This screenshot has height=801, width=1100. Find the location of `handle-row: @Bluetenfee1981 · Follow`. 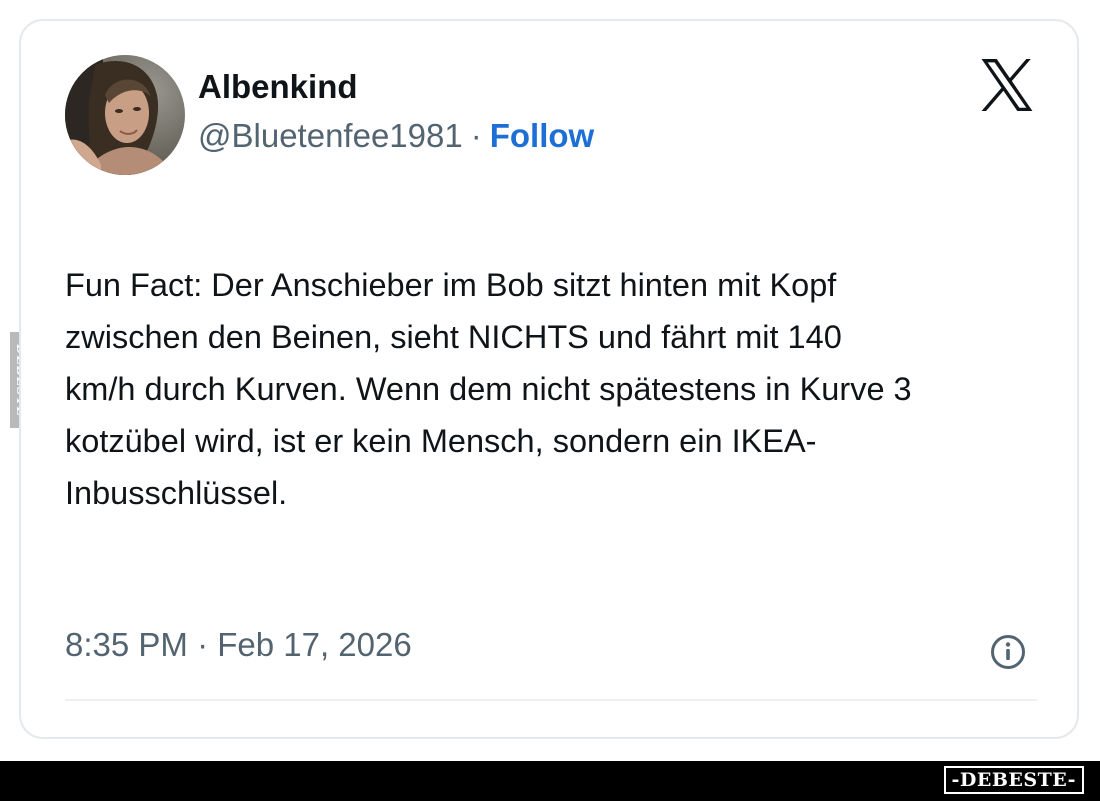

handle-row: @Bluetenfee1981 · Follow is located at coordinates (396, 136).